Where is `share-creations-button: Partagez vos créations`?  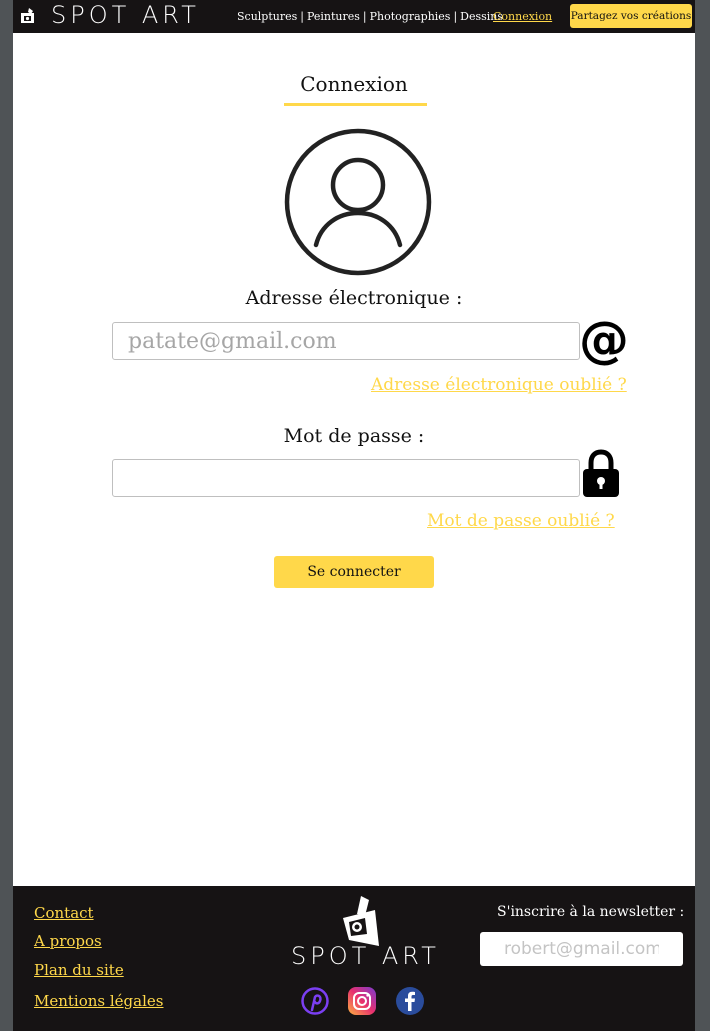
share-creations-button: Partagez vos créations is located at coordinates (631, 16).